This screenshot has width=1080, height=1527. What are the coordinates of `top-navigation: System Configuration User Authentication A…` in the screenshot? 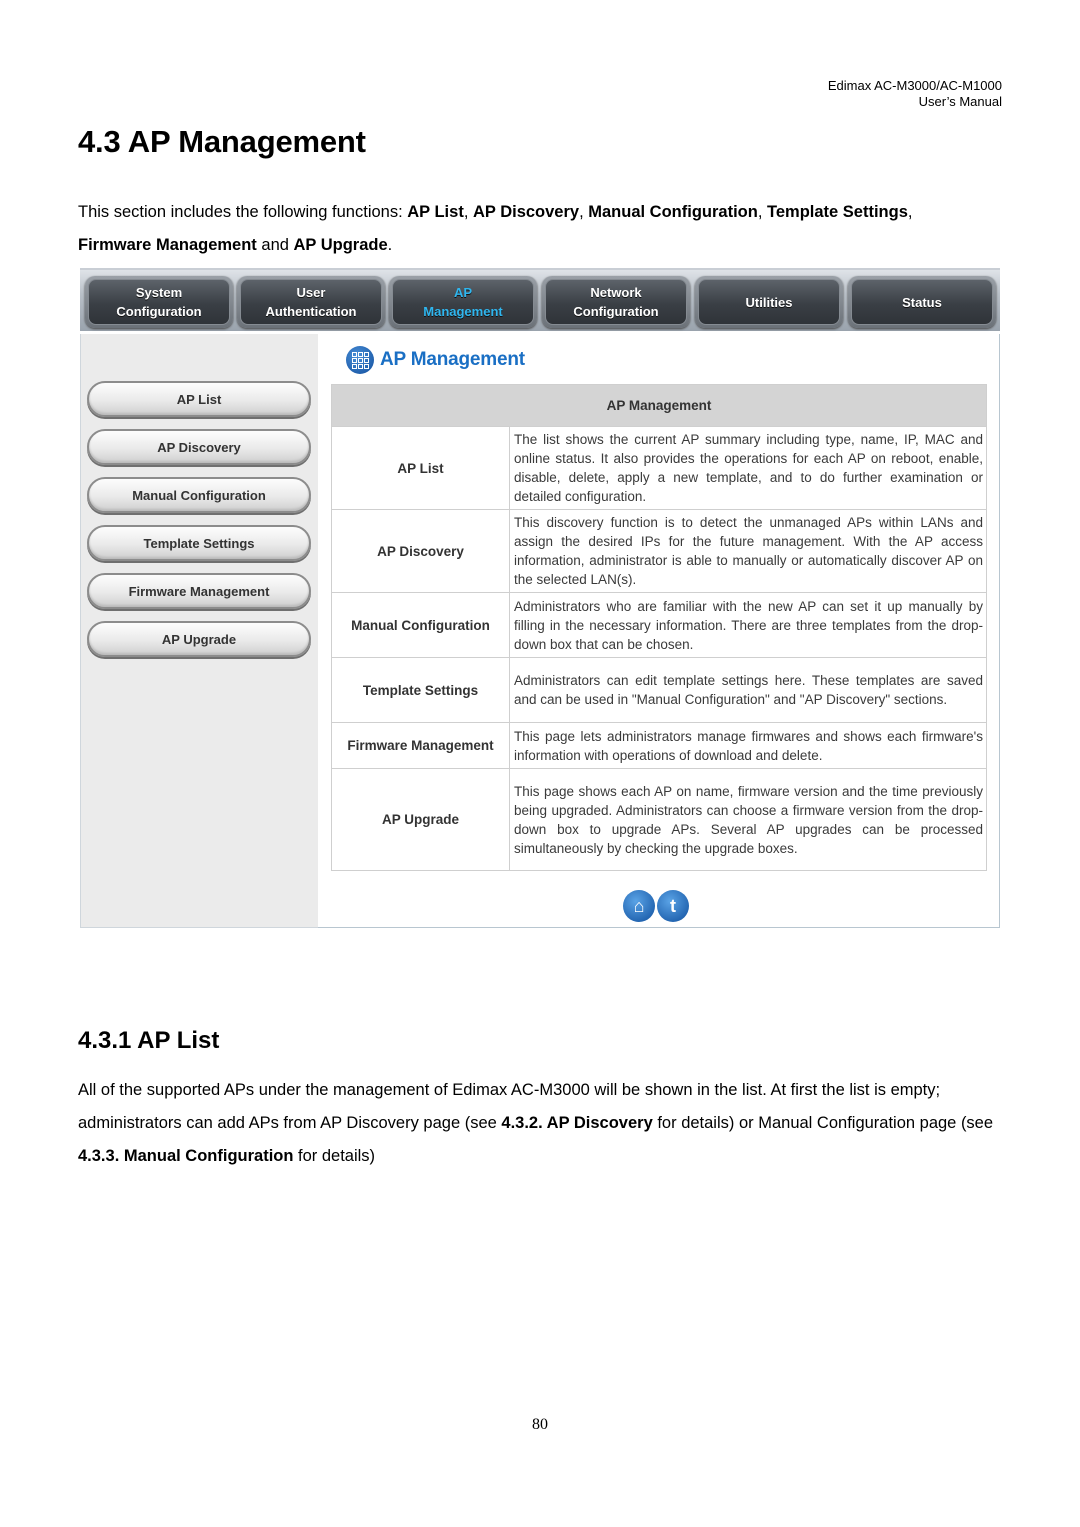 It's located at (540, 299).